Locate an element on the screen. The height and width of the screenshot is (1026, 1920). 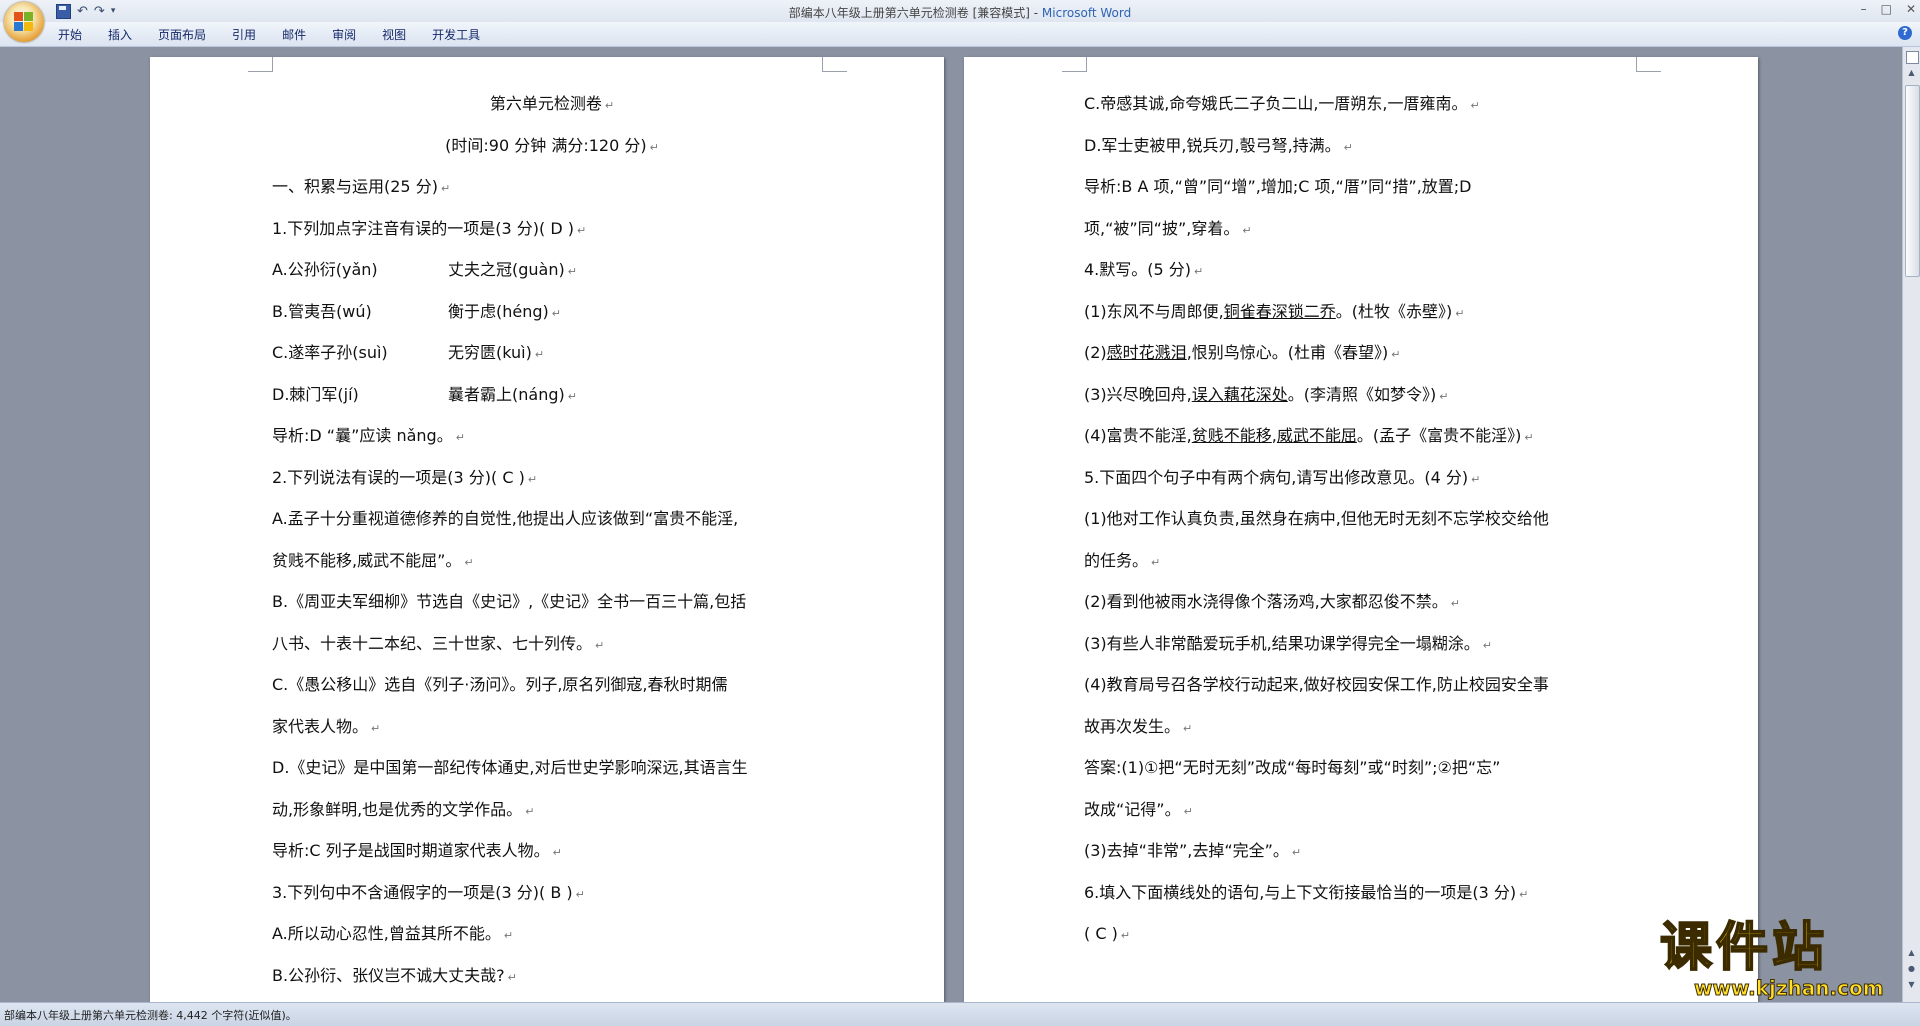
status-text: 部编本八年级上册第六单元检测卷: 4,442 个字符(近似值)。 is located at coordinates (150, 1015).